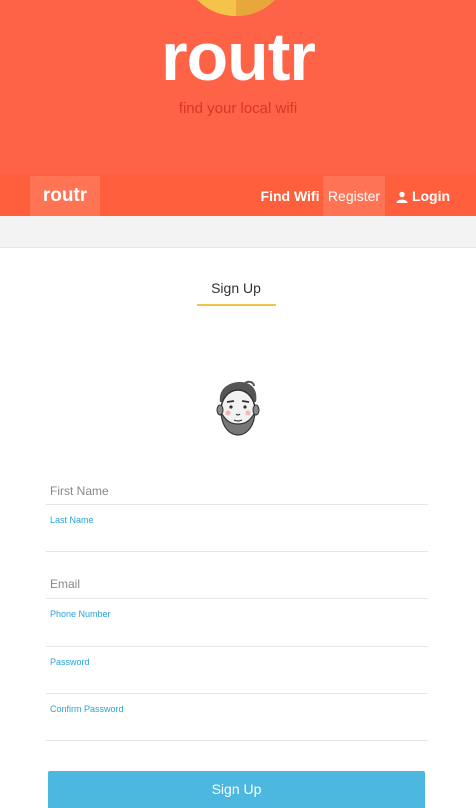 Image resolution: width=476 pixels, height=808 pixels. I want to click on active-tab-indicator, so click(236, 305).